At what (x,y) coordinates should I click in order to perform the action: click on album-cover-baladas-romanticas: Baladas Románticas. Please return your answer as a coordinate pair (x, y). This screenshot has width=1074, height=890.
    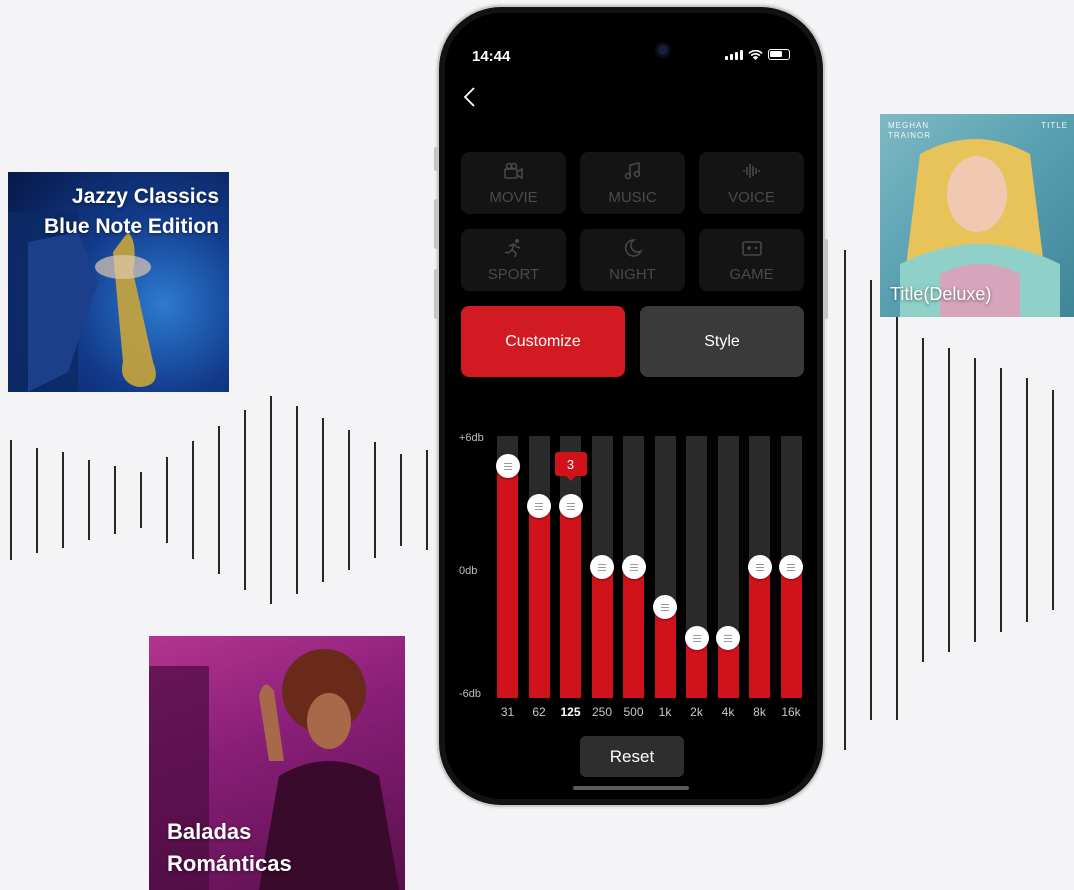
    Looking at the image, I should click on (277, 763).